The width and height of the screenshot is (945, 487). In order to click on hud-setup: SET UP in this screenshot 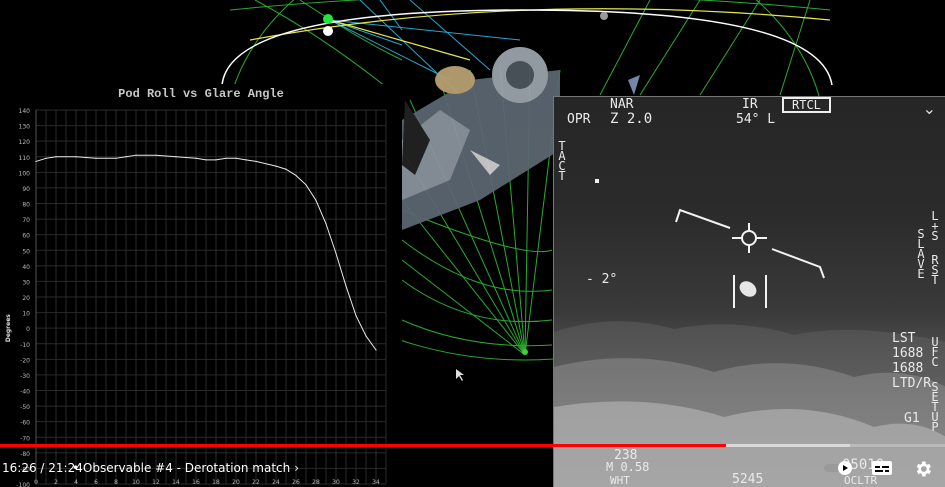, I will do `click(935, 407)`.